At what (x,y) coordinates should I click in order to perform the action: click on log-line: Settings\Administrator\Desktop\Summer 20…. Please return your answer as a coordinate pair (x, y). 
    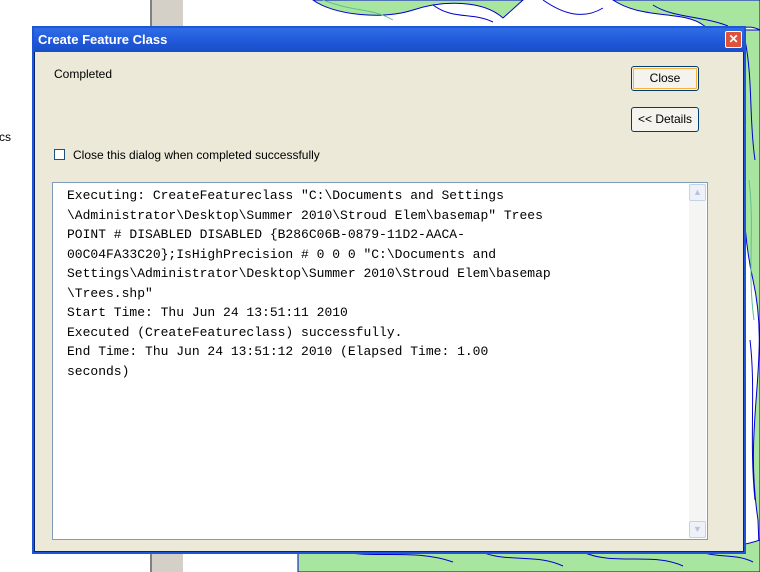
    Looking at the image, I should click on (309, 273).